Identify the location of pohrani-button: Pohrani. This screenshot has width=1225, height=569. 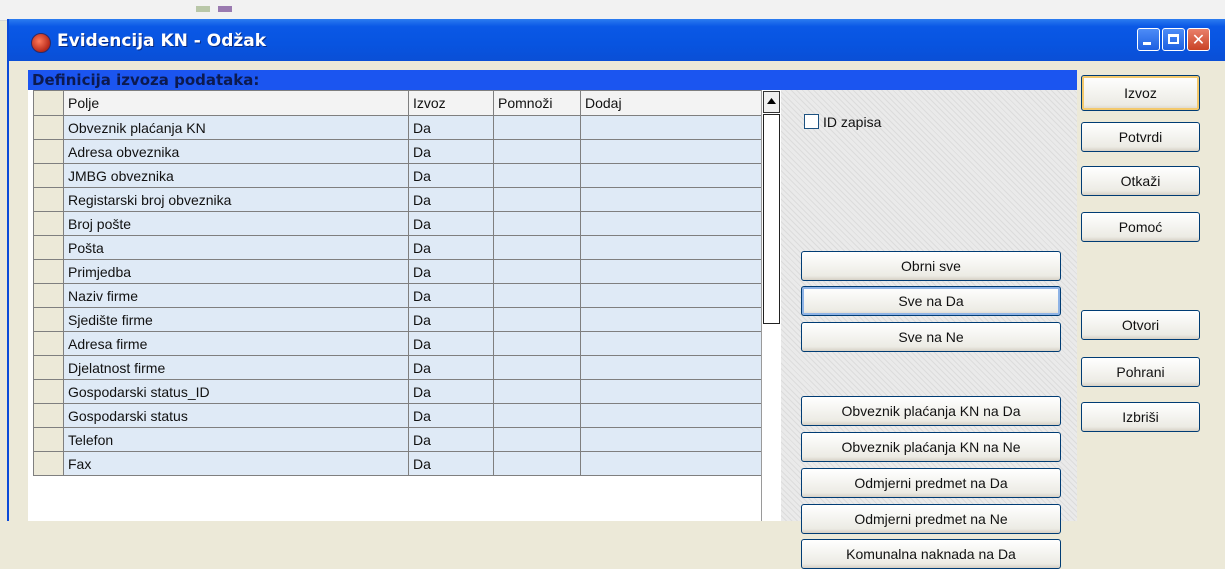
(1140, 372).